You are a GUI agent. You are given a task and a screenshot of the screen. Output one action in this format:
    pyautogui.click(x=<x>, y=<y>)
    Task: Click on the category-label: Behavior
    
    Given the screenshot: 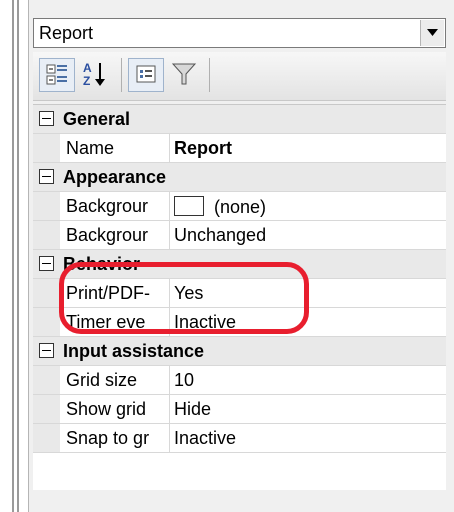 What is the action you would take?
    pyautogui.click(x=102, y=264)
    